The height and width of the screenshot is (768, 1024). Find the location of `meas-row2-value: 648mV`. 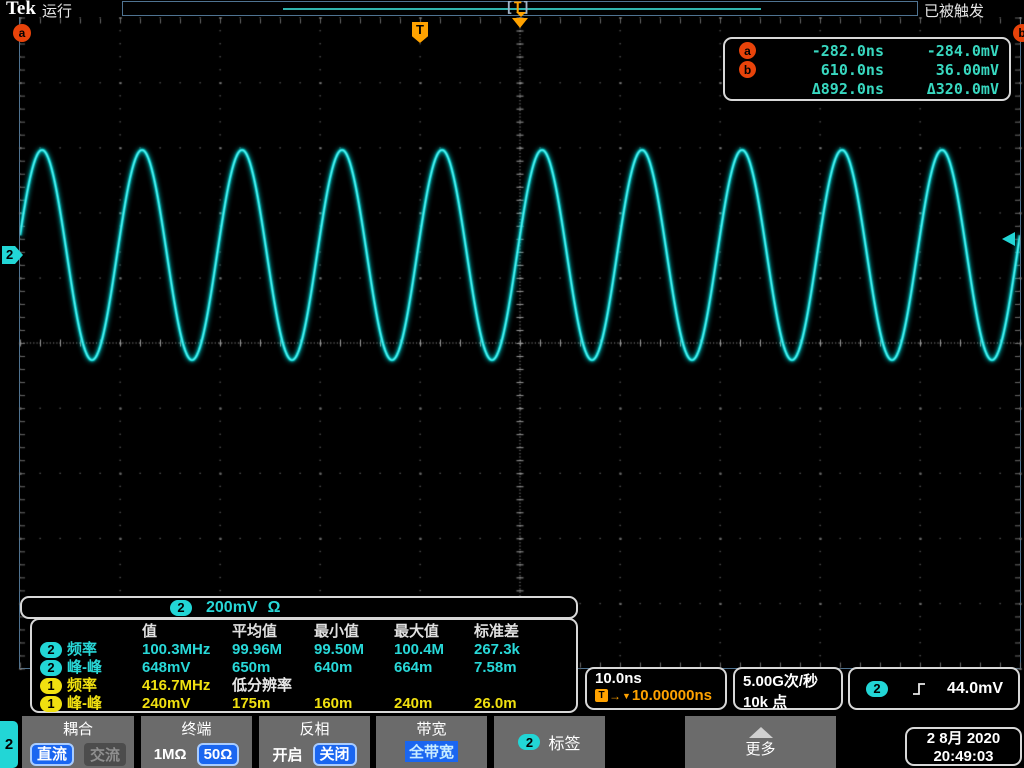

meas-row2-value: 648mV is located at coordinates (166, 667).